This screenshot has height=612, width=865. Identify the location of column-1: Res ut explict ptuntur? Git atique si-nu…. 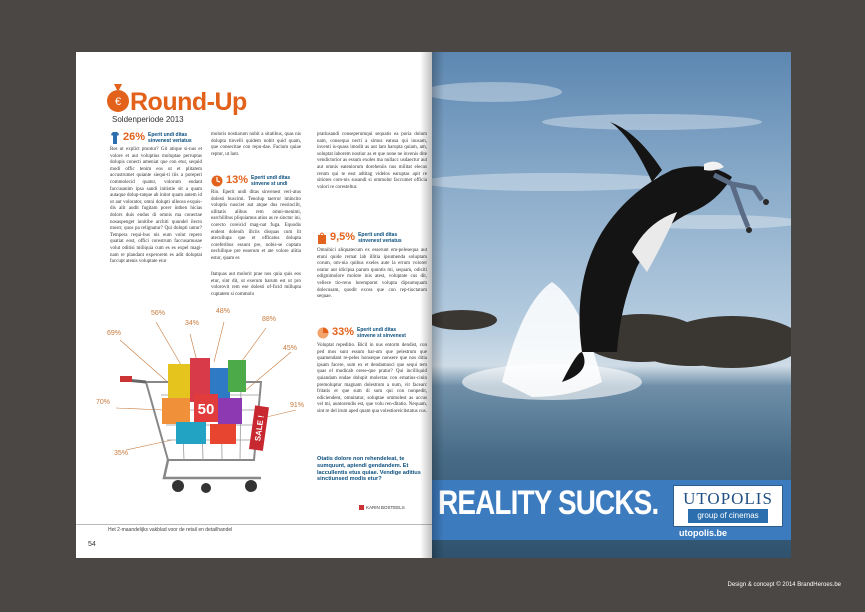
(156, 206).